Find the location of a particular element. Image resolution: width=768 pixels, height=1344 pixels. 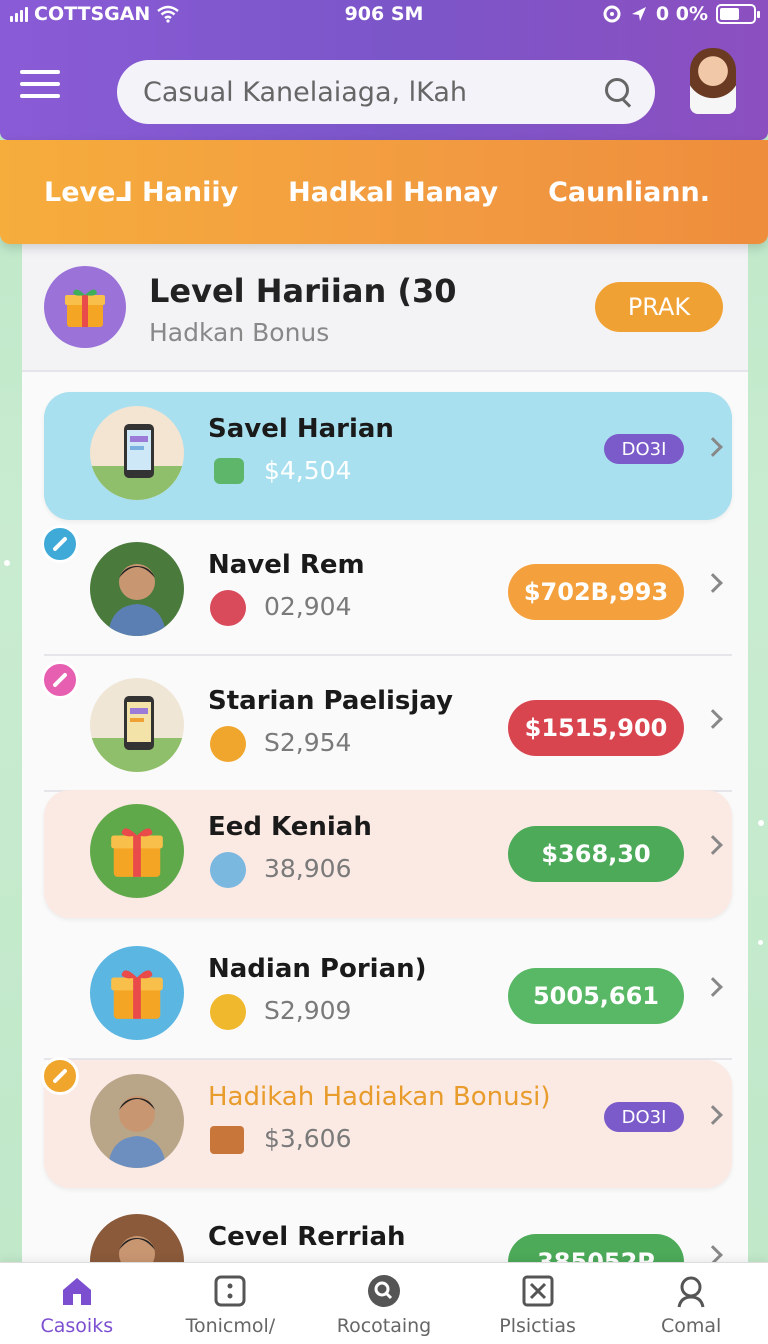

app-header: COTTSGAN 906 SM 0 0% is located at coordinates (384, 70).